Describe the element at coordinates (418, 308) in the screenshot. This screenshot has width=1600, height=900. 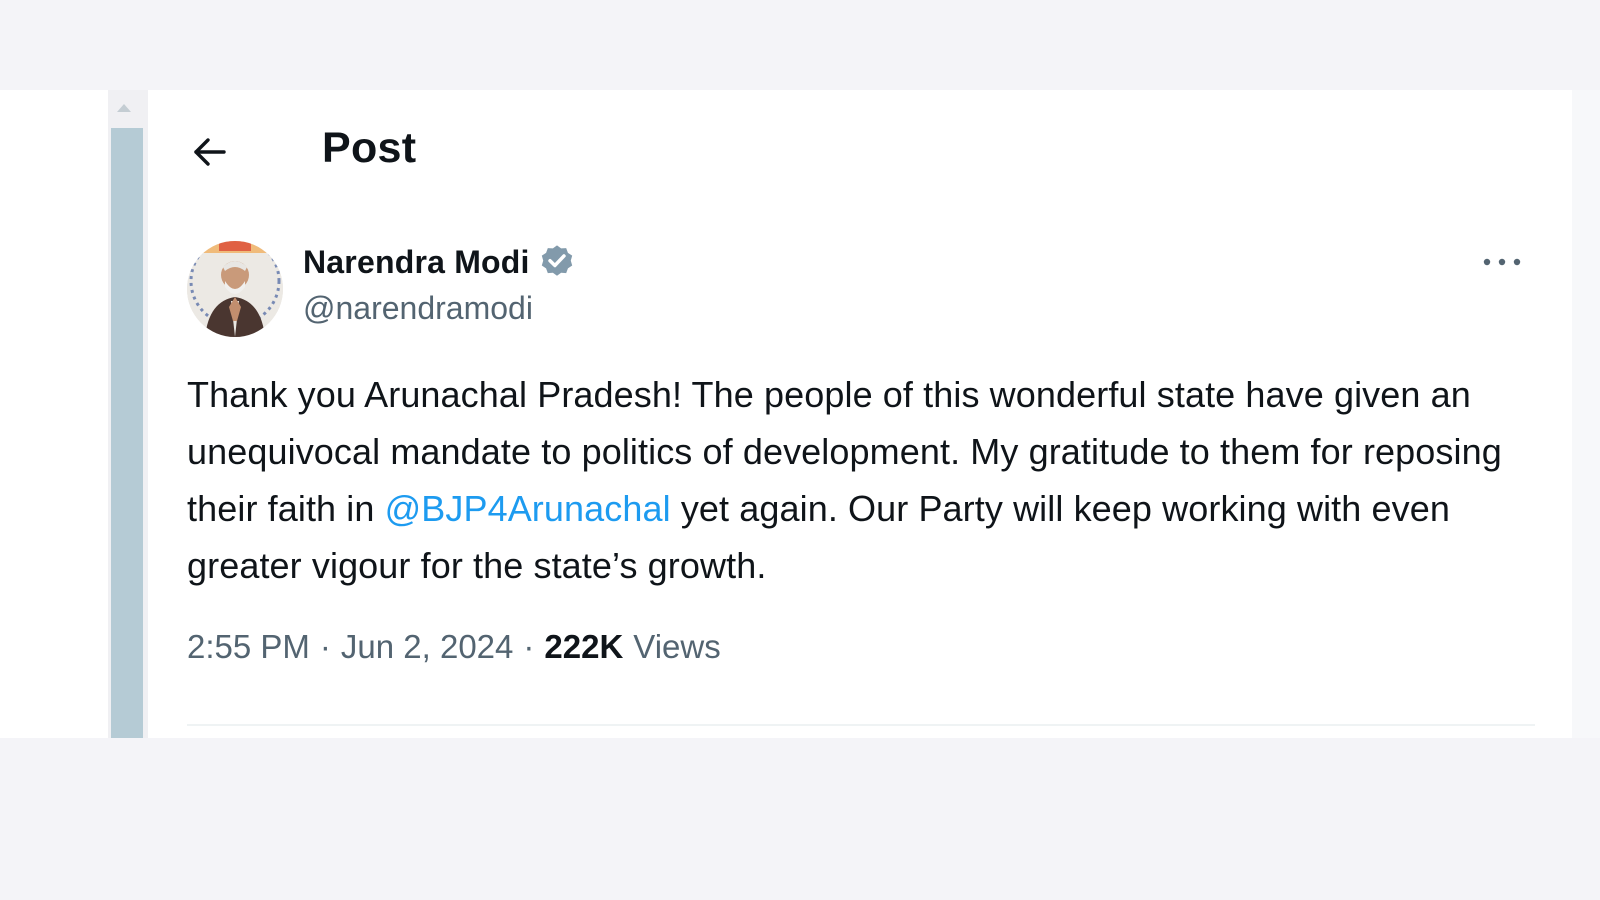
I see `author-handle: @narendramodi` at that location.